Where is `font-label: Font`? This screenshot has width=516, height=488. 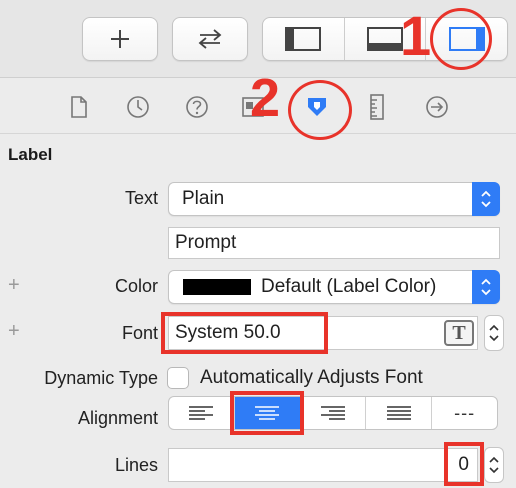 font-label: Font is located at coordinates (139, 333).